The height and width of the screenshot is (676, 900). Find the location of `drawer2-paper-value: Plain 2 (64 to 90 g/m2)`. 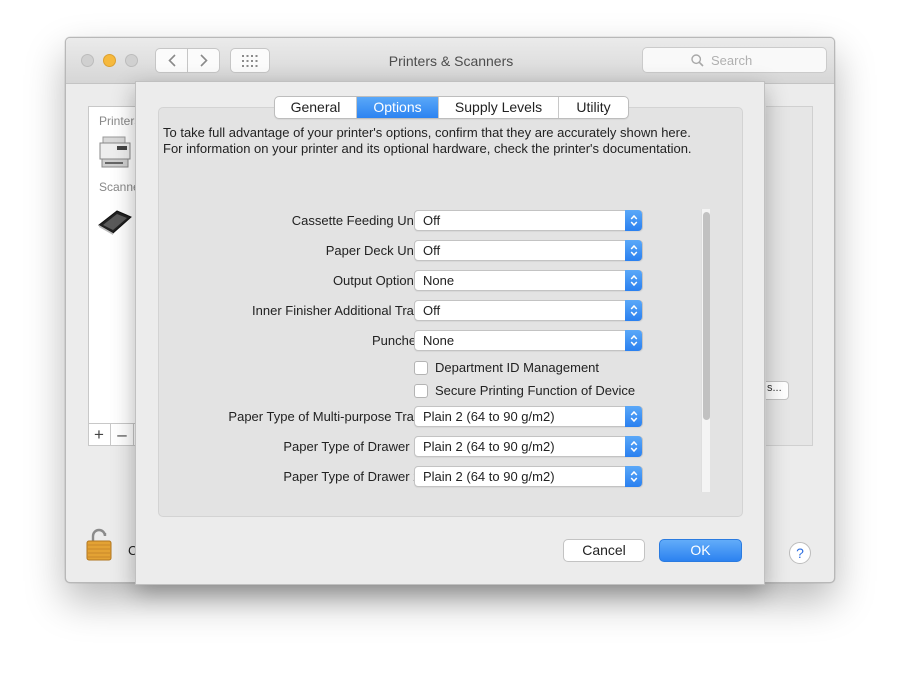

drawer2-paper-value: Plain 2 (64 to 90 g/m2) is located at coordinates (489, 476).